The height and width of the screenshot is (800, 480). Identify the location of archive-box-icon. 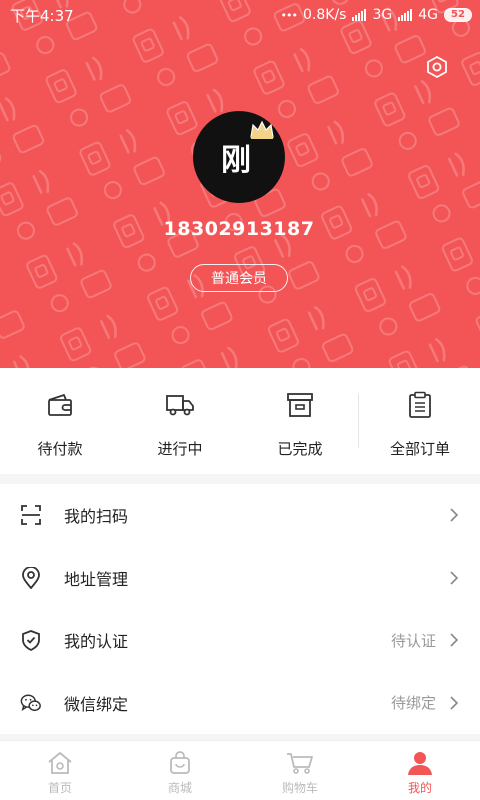
(300, 405).